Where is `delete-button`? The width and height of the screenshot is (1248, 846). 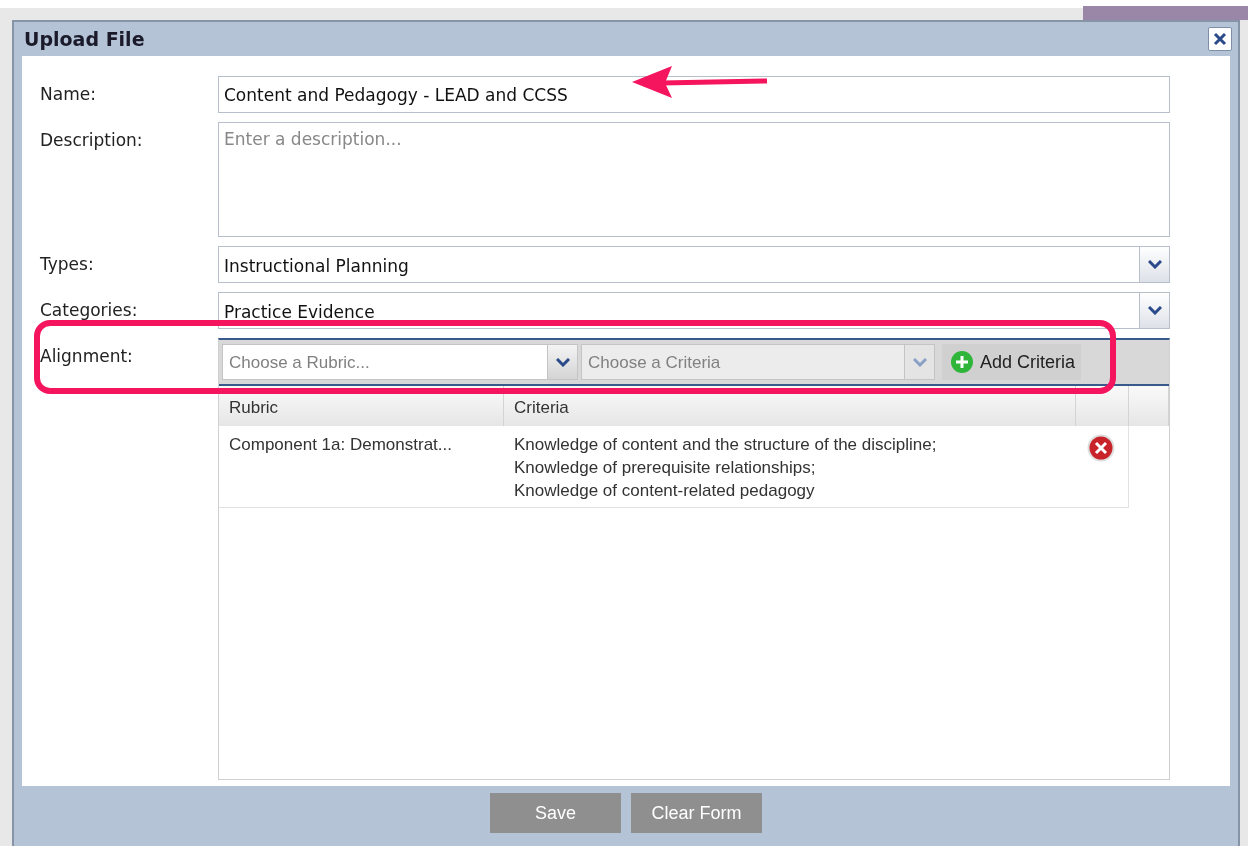
delete-button is located at coordinates (1101, 449).